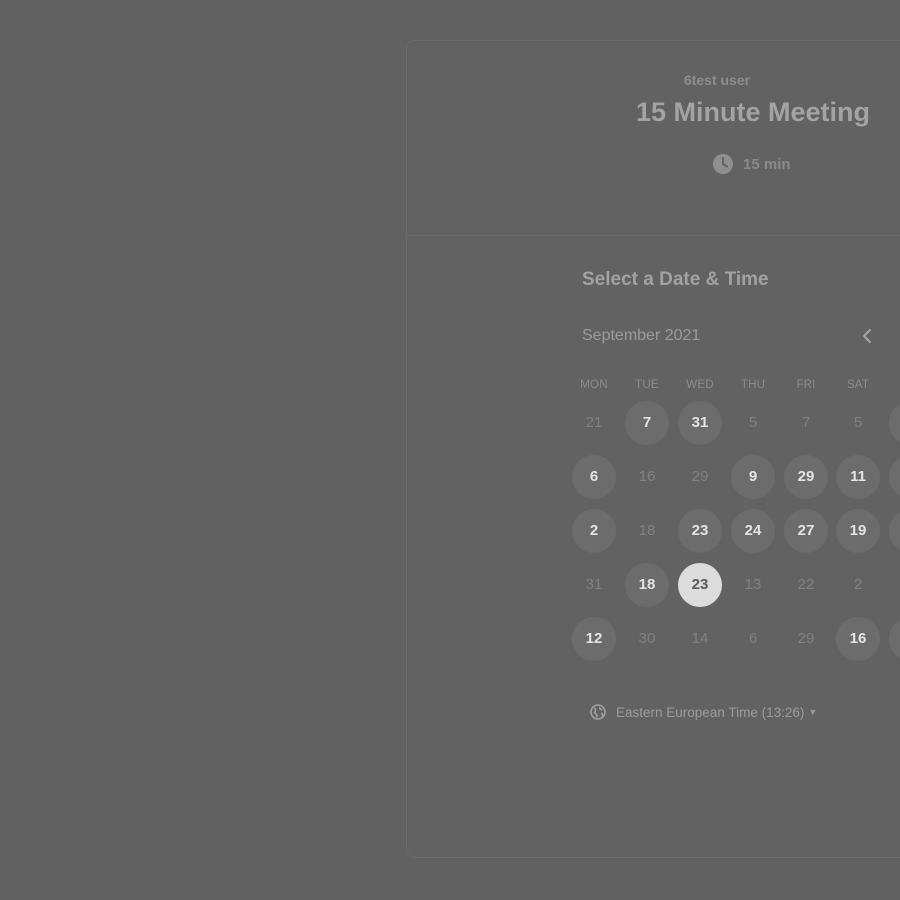 The height and width of the screenshot is (900, 900). Describe the element at coordinates (647, 385) in the screenshot. I see `weekday-label: TUE` at that location.